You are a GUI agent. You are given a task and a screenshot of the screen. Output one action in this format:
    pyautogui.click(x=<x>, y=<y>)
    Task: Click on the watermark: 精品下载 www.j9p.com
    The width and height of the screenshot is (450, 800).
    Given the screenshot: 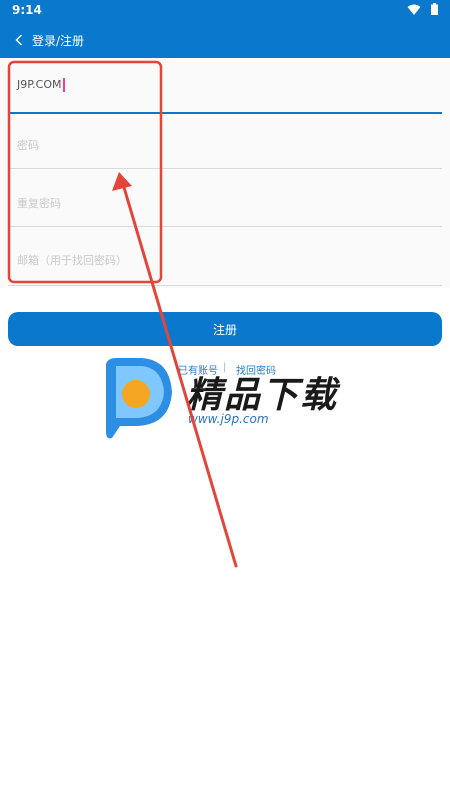 What is the action you would take?
    pyautogui.click(x=228, y=399)
    